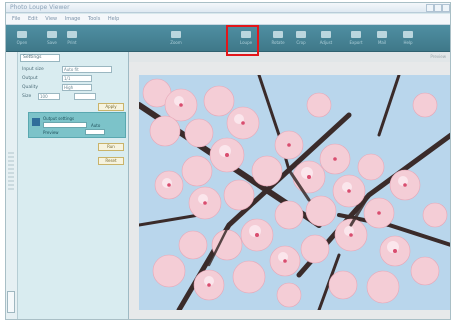 The image size is (457, 322). I want to click on toolbar-rotate-button: Rotate, so click(278, 38).